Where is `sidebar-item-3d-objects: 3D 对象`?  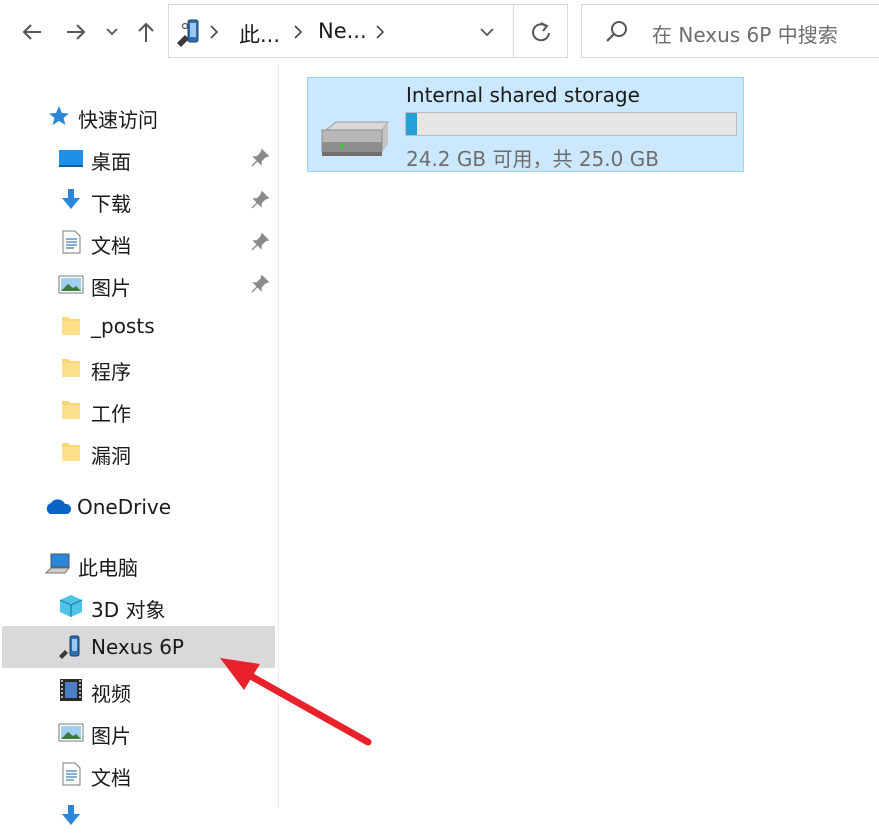 sidebar-item-3d-objects: 3D 对象 is located at coordinates (138, 606).